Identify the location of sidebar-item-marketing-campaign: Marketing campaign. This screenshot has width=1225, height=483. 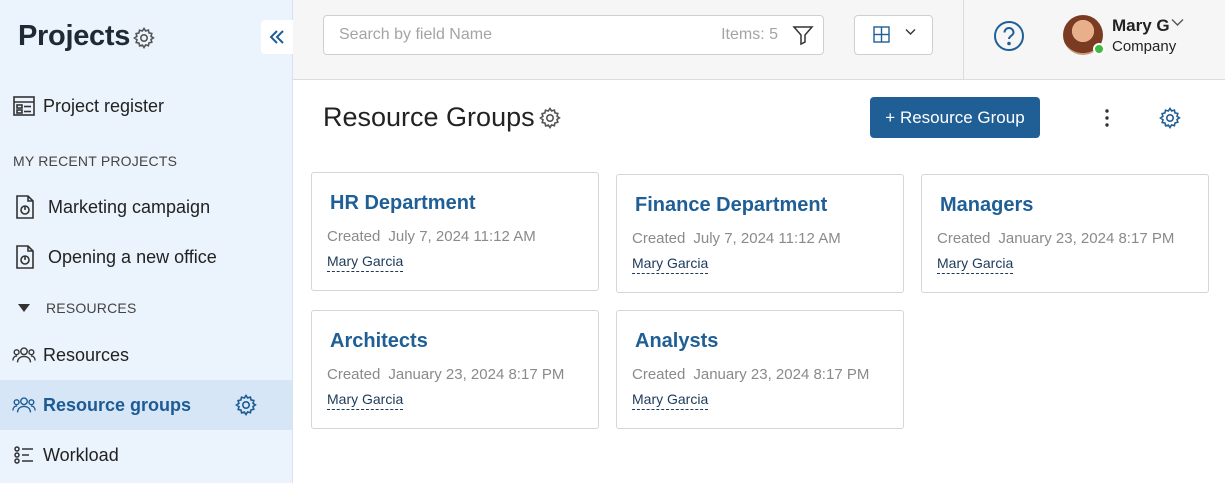
(146, 207).